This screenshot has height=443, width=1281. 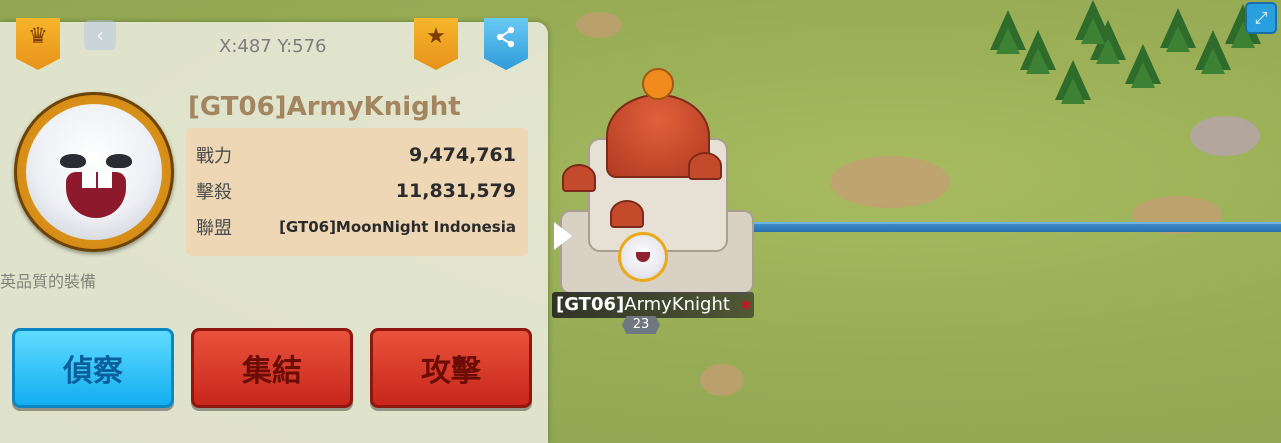 What do you see at coordinates (506, 39) in the screenshot?
I see `share-icon` at bounding box center [506, 39].